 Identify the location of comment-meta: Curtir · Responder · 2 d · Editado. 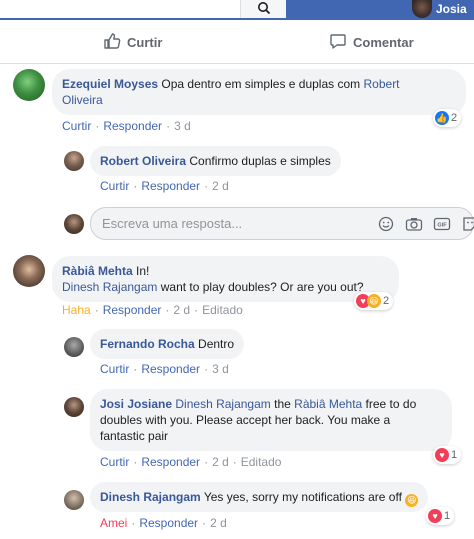
(191, 462).